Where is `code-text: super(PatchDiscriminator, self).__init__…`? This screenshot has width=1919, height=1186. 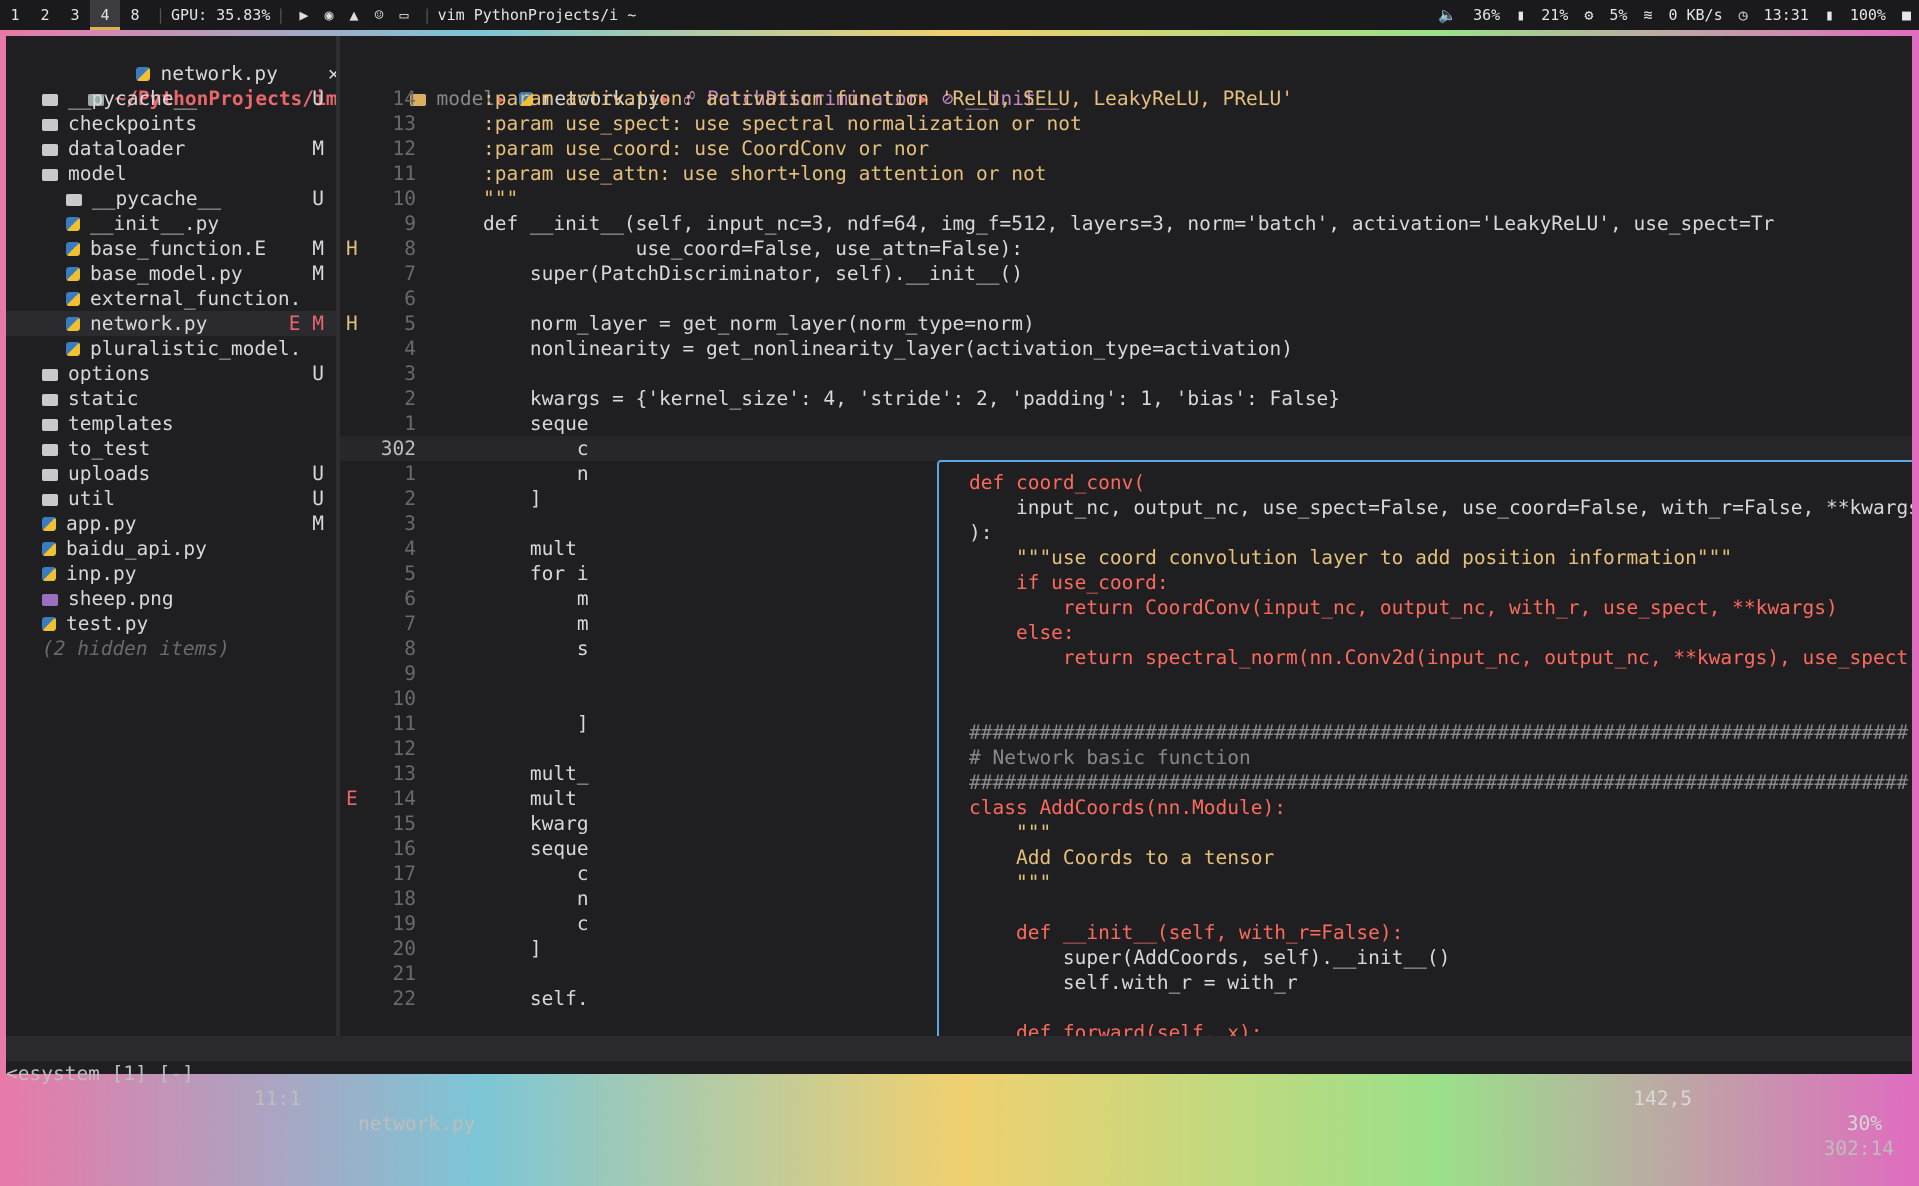
code-text: super(PatchDiscriminator, self).__init__… is located at coordinates (729, 273).